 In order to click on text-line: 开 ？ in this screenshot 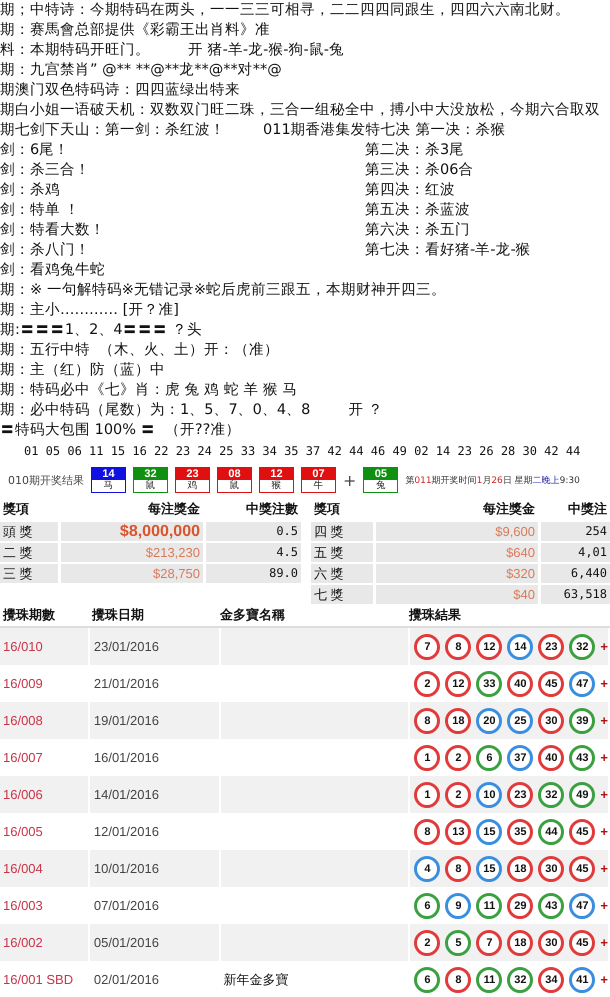, I will do `click(365, 410)`.